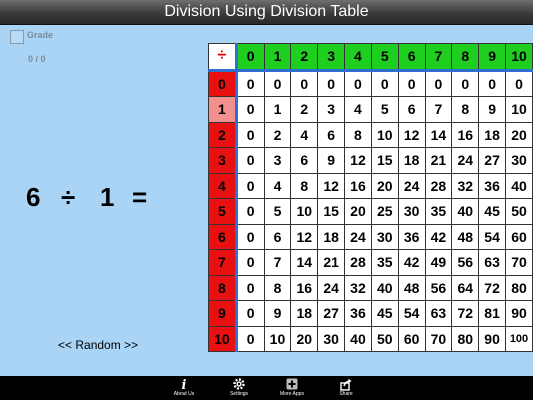 The height and width of the screenshot is (400, 533). I want to click on table-cell: 5, so click(277, 211).